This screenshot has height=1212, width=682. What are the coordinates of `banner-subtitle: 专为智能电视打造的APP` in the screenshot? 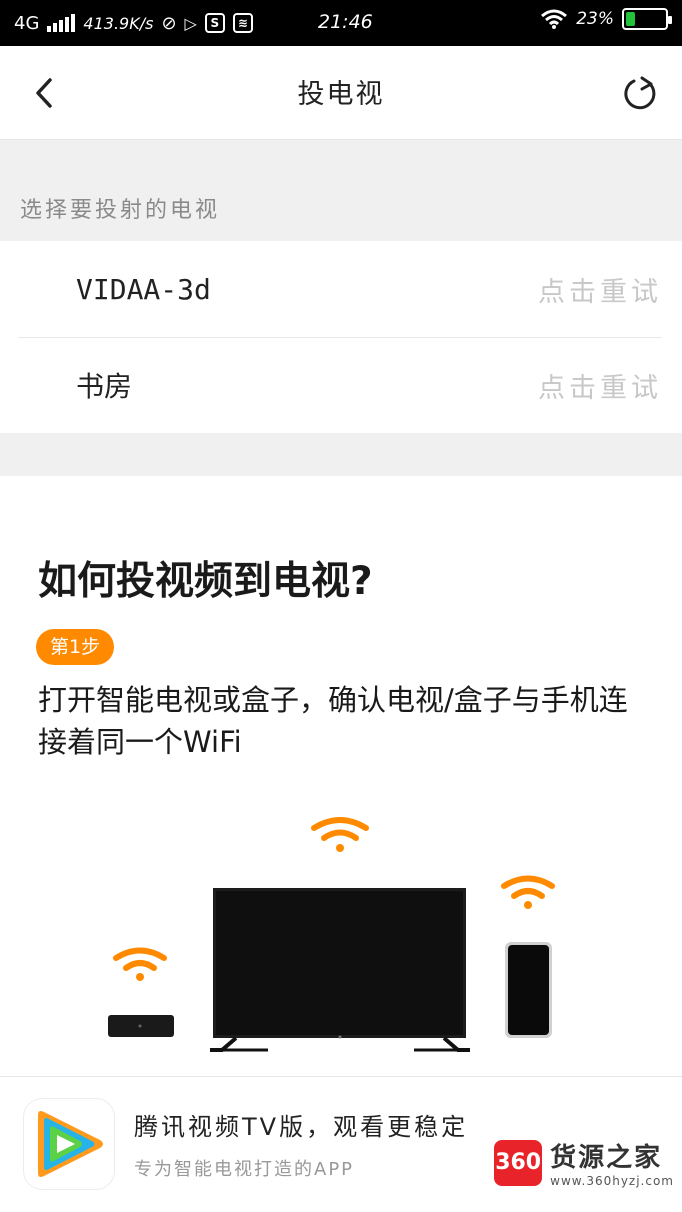 It's located at (244, 1169).